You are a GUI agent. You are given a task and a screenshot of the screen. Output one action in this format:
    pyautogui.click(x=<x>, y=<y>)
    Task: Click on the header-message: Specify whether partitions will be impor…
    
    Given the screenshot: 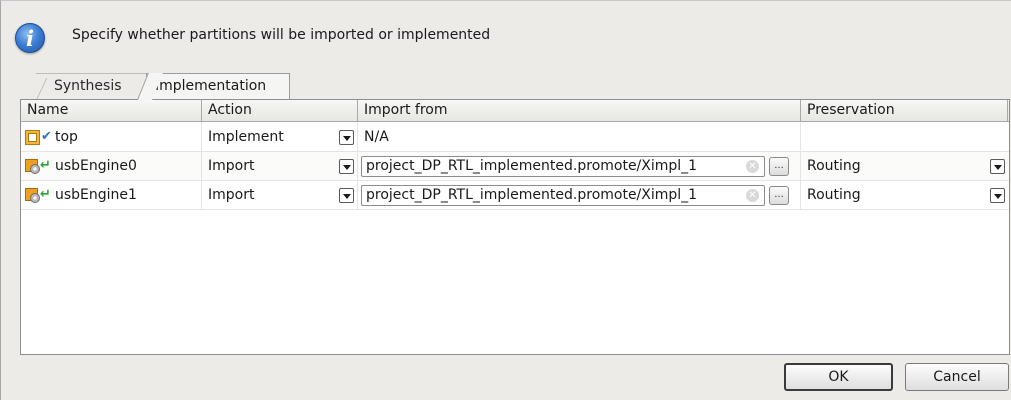 What is the action you would take?
    pyautogui.click(x=281, y=35)
    